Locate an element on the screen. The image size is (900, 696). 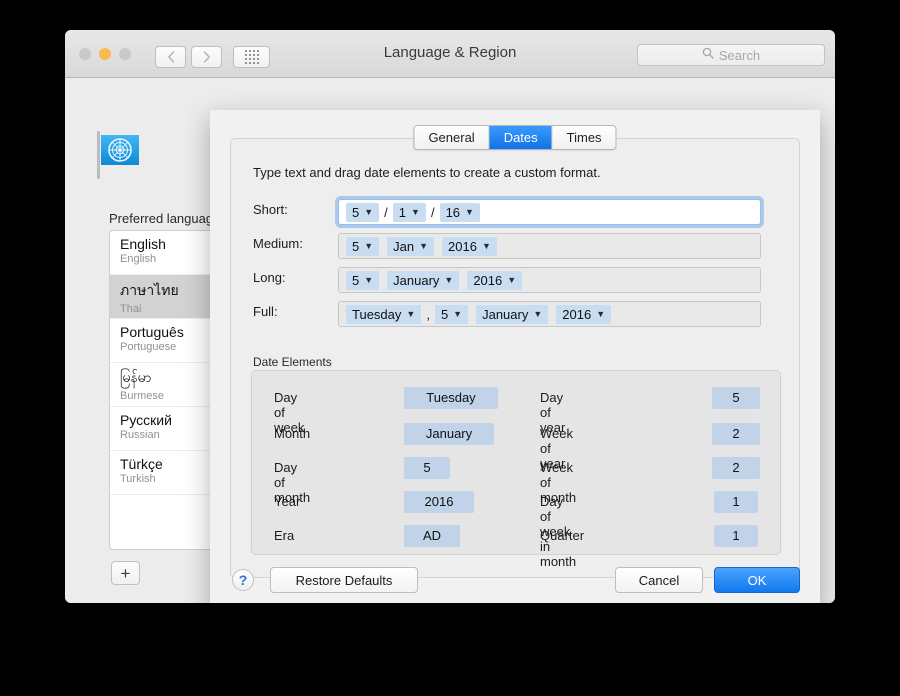
medium-format-field: 5 ▼ Jan ▼ 2016 ▼ is located at coordinates (549, 246).